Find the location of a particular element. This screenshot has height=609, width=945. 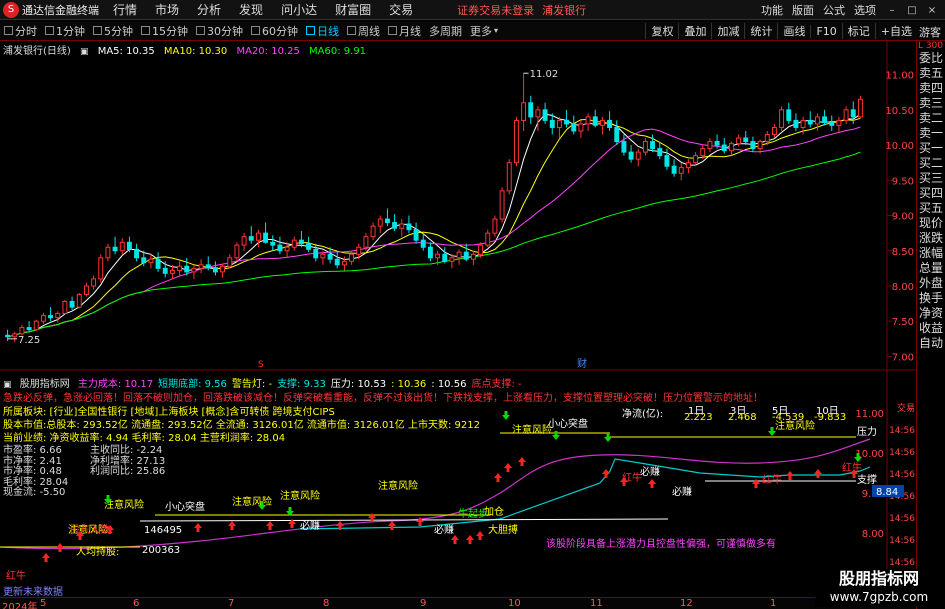

panel-item: 买五 is located at coordinates (931, 208).